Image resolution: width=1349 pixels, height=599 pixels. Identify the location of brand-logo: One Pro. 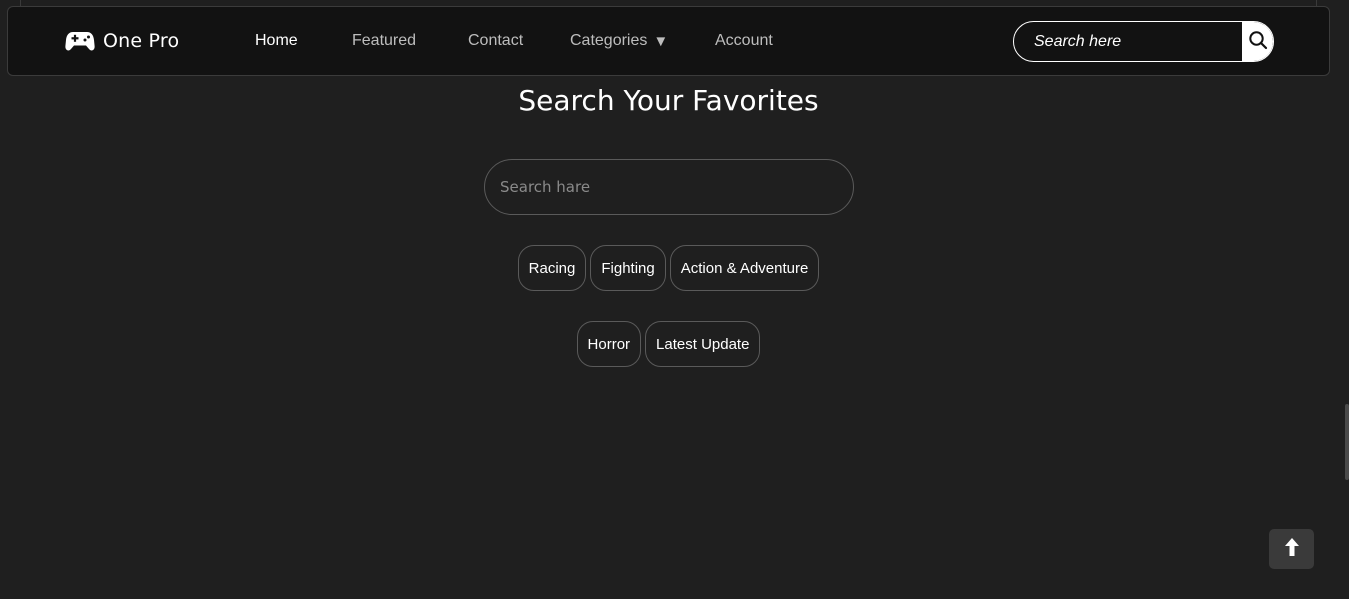
(122, 41).